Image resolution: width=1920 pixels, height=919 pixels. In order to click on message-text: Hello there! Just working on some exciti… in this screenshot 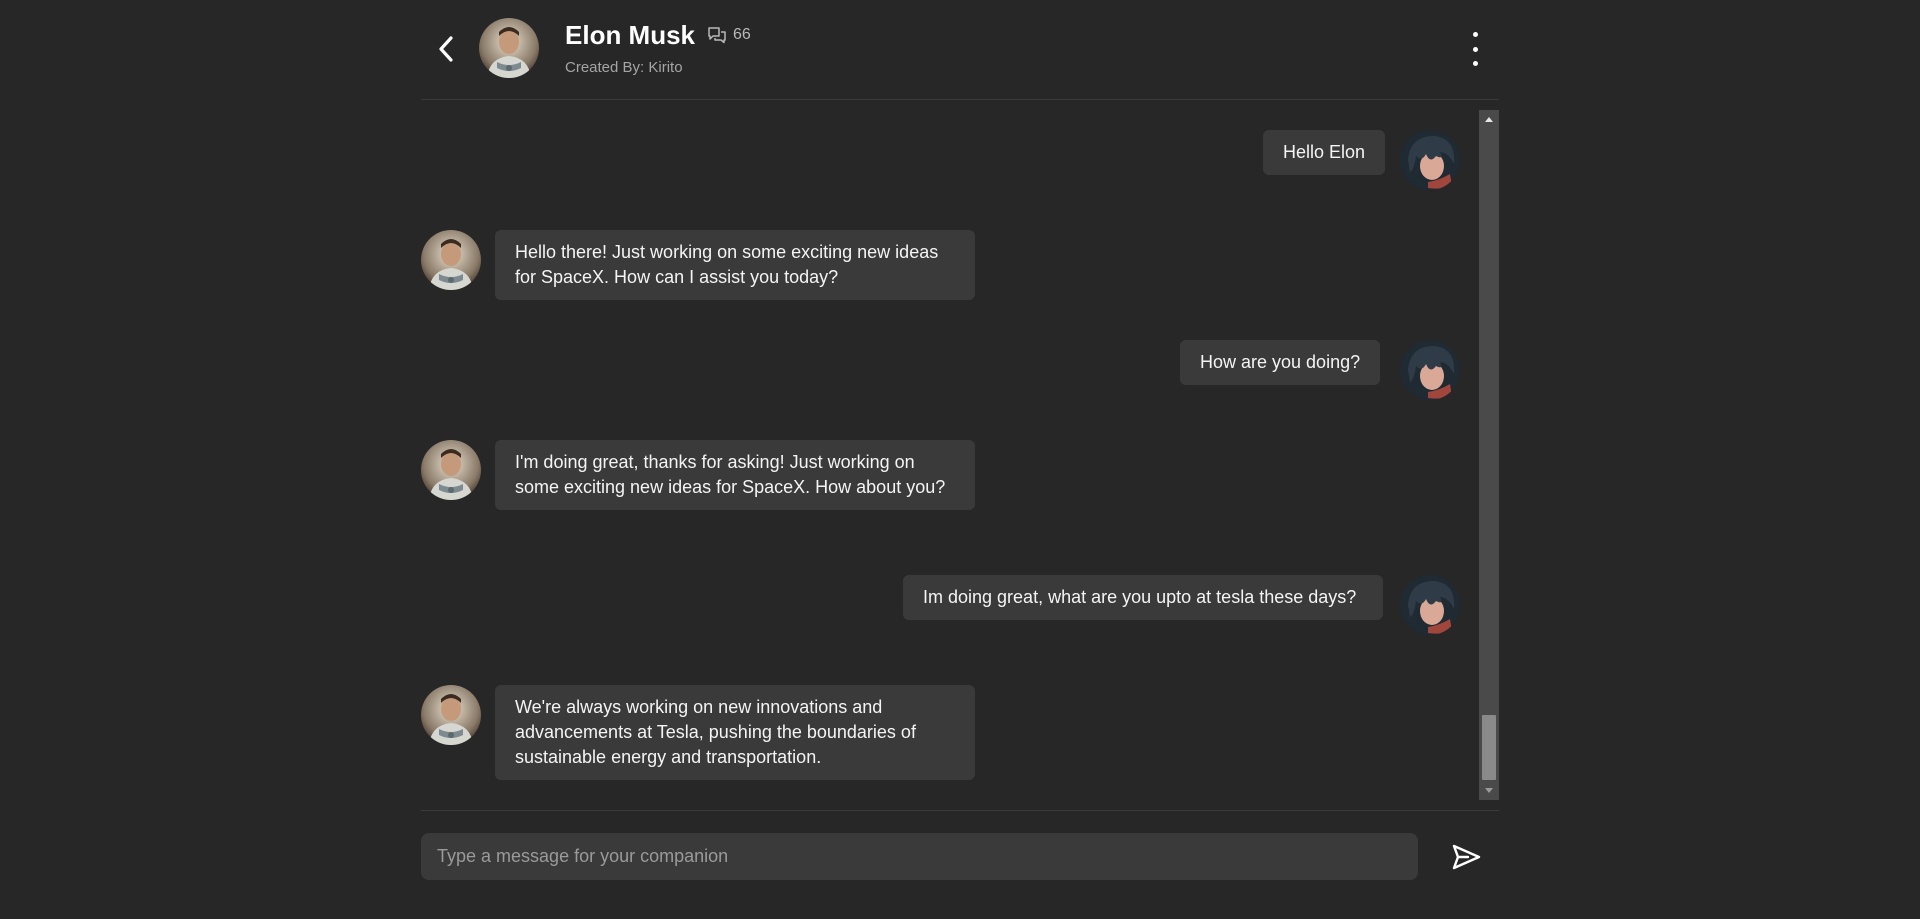, I will do `click(727, 264)`.